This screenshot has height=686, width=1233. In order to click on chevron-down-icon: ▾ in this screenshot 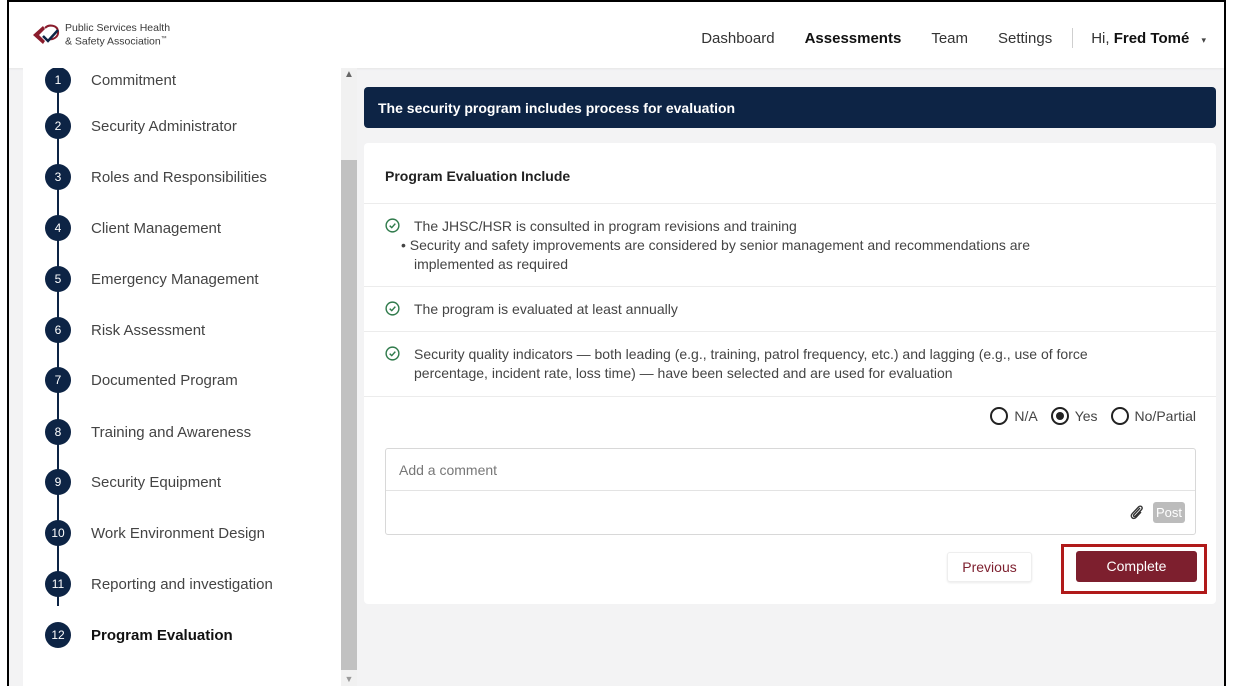, I will do `click(1203, 39)`.